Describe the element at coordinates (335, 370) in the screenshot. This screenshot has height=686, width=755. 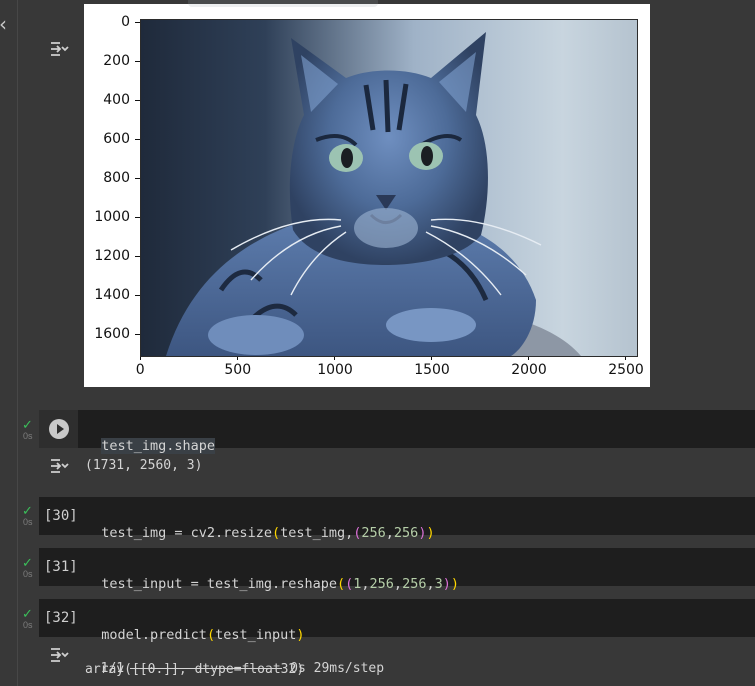
I see `x-tick-label: 1000` at that location.